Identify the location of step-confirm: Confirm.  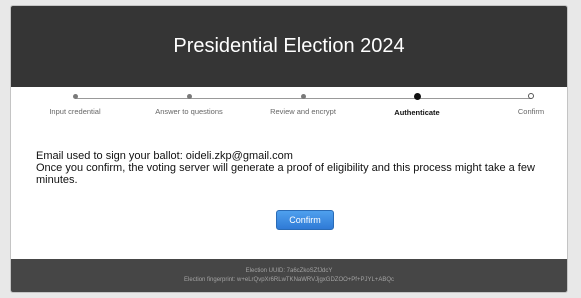
(521, 103).